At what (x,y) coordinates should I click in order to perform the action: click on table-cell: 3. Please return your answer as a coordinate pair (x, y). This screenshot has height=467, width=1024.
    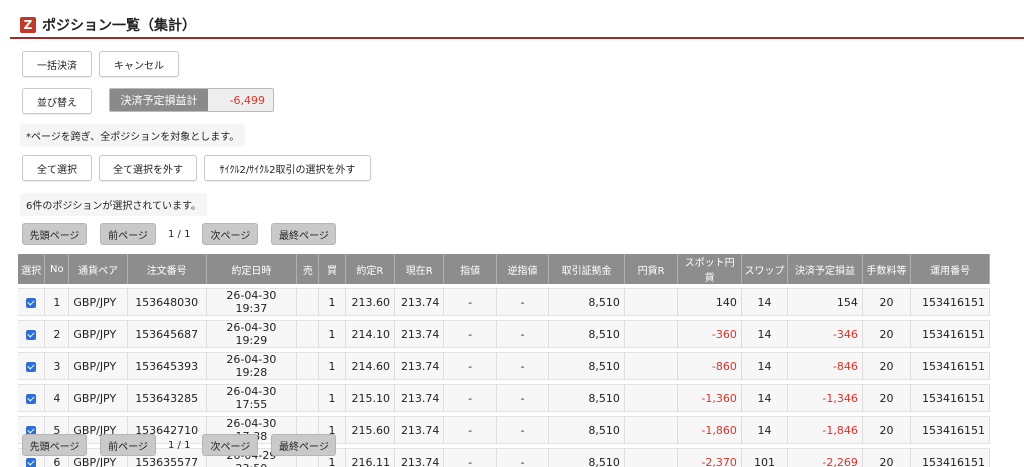
    Looking at the image, I should click on (57, 366).